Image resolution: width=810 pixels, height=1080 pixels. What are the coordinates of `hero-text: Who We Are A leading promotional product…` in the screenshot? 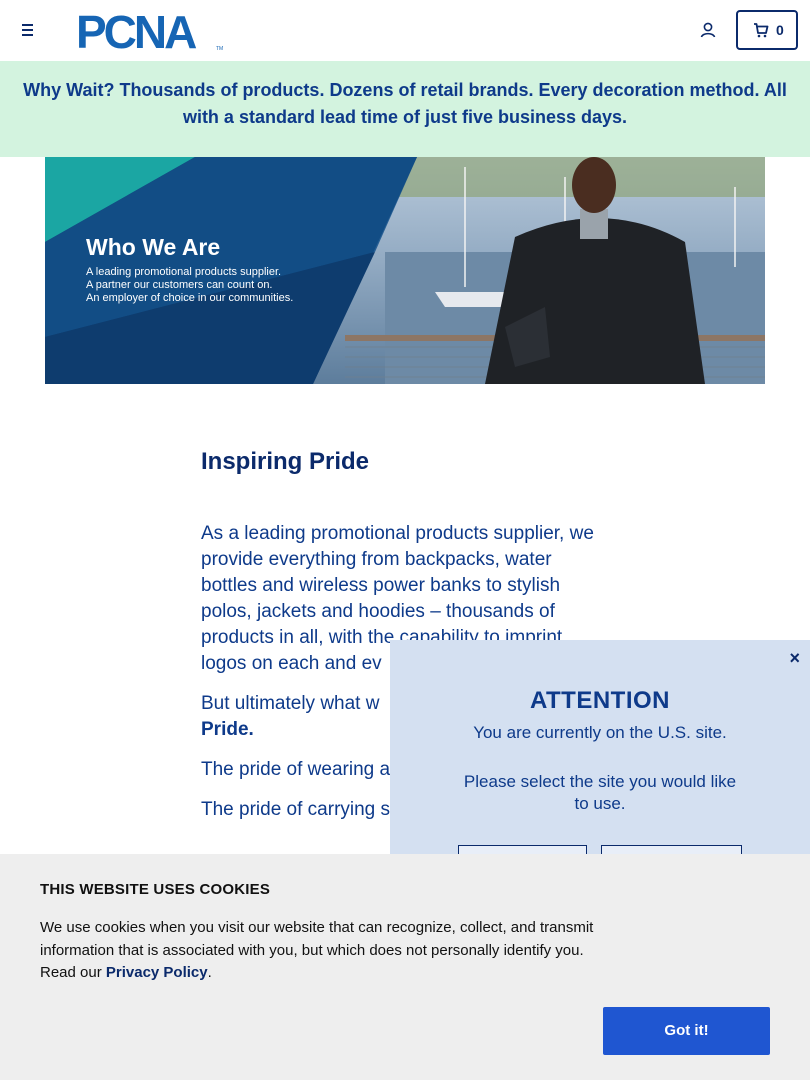 It's located at (189, 269).